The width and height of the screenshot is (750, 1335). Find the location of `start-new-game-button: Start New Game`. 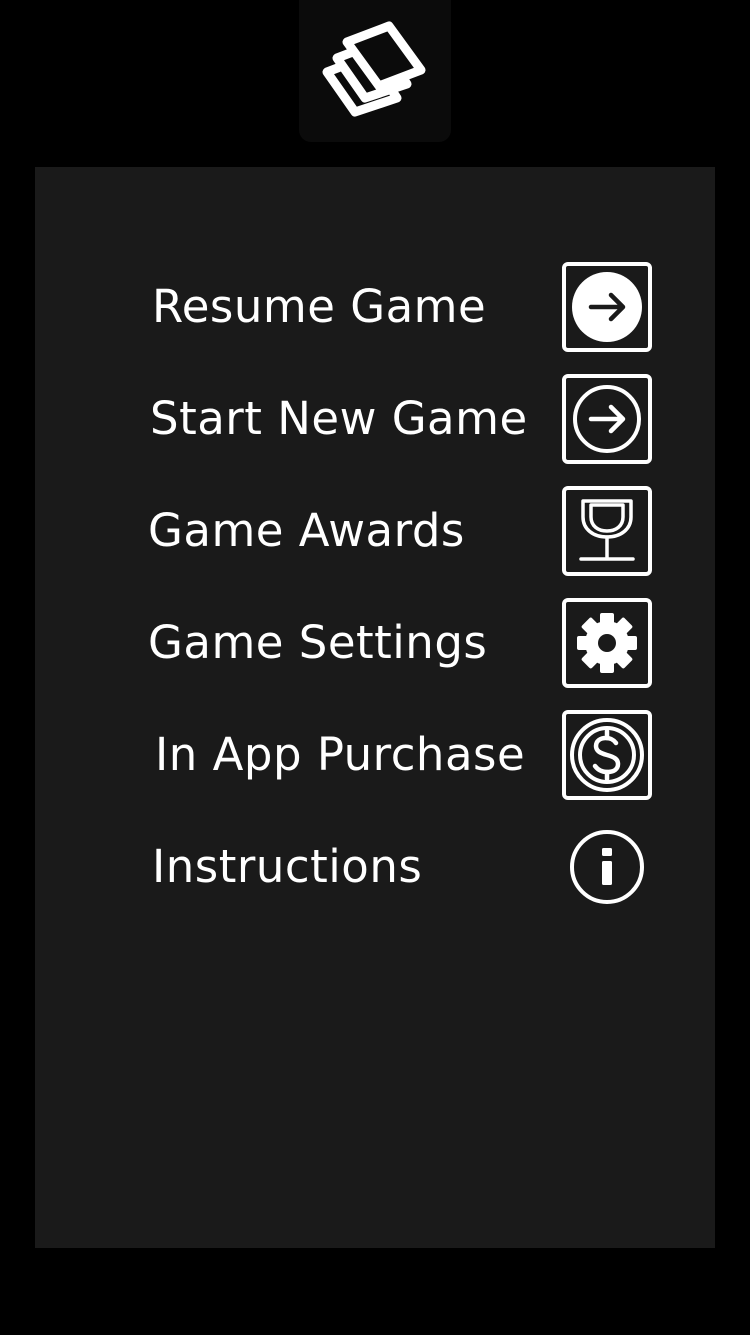

start-new-game-button: Start New Game is located at coordinates (375, 419).